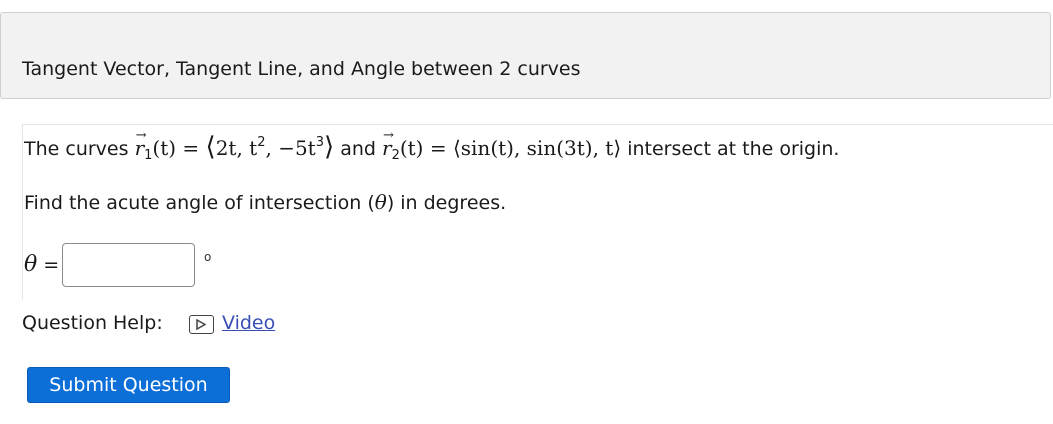  I want to click on curve-r1-component-1: 2t, t, so click(236, 148).